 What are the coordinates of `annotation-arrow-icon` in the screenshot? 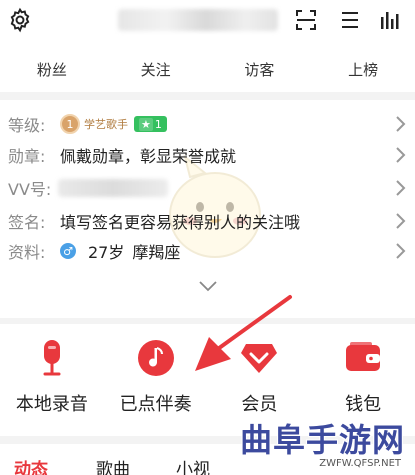 It's located at (243, 333).